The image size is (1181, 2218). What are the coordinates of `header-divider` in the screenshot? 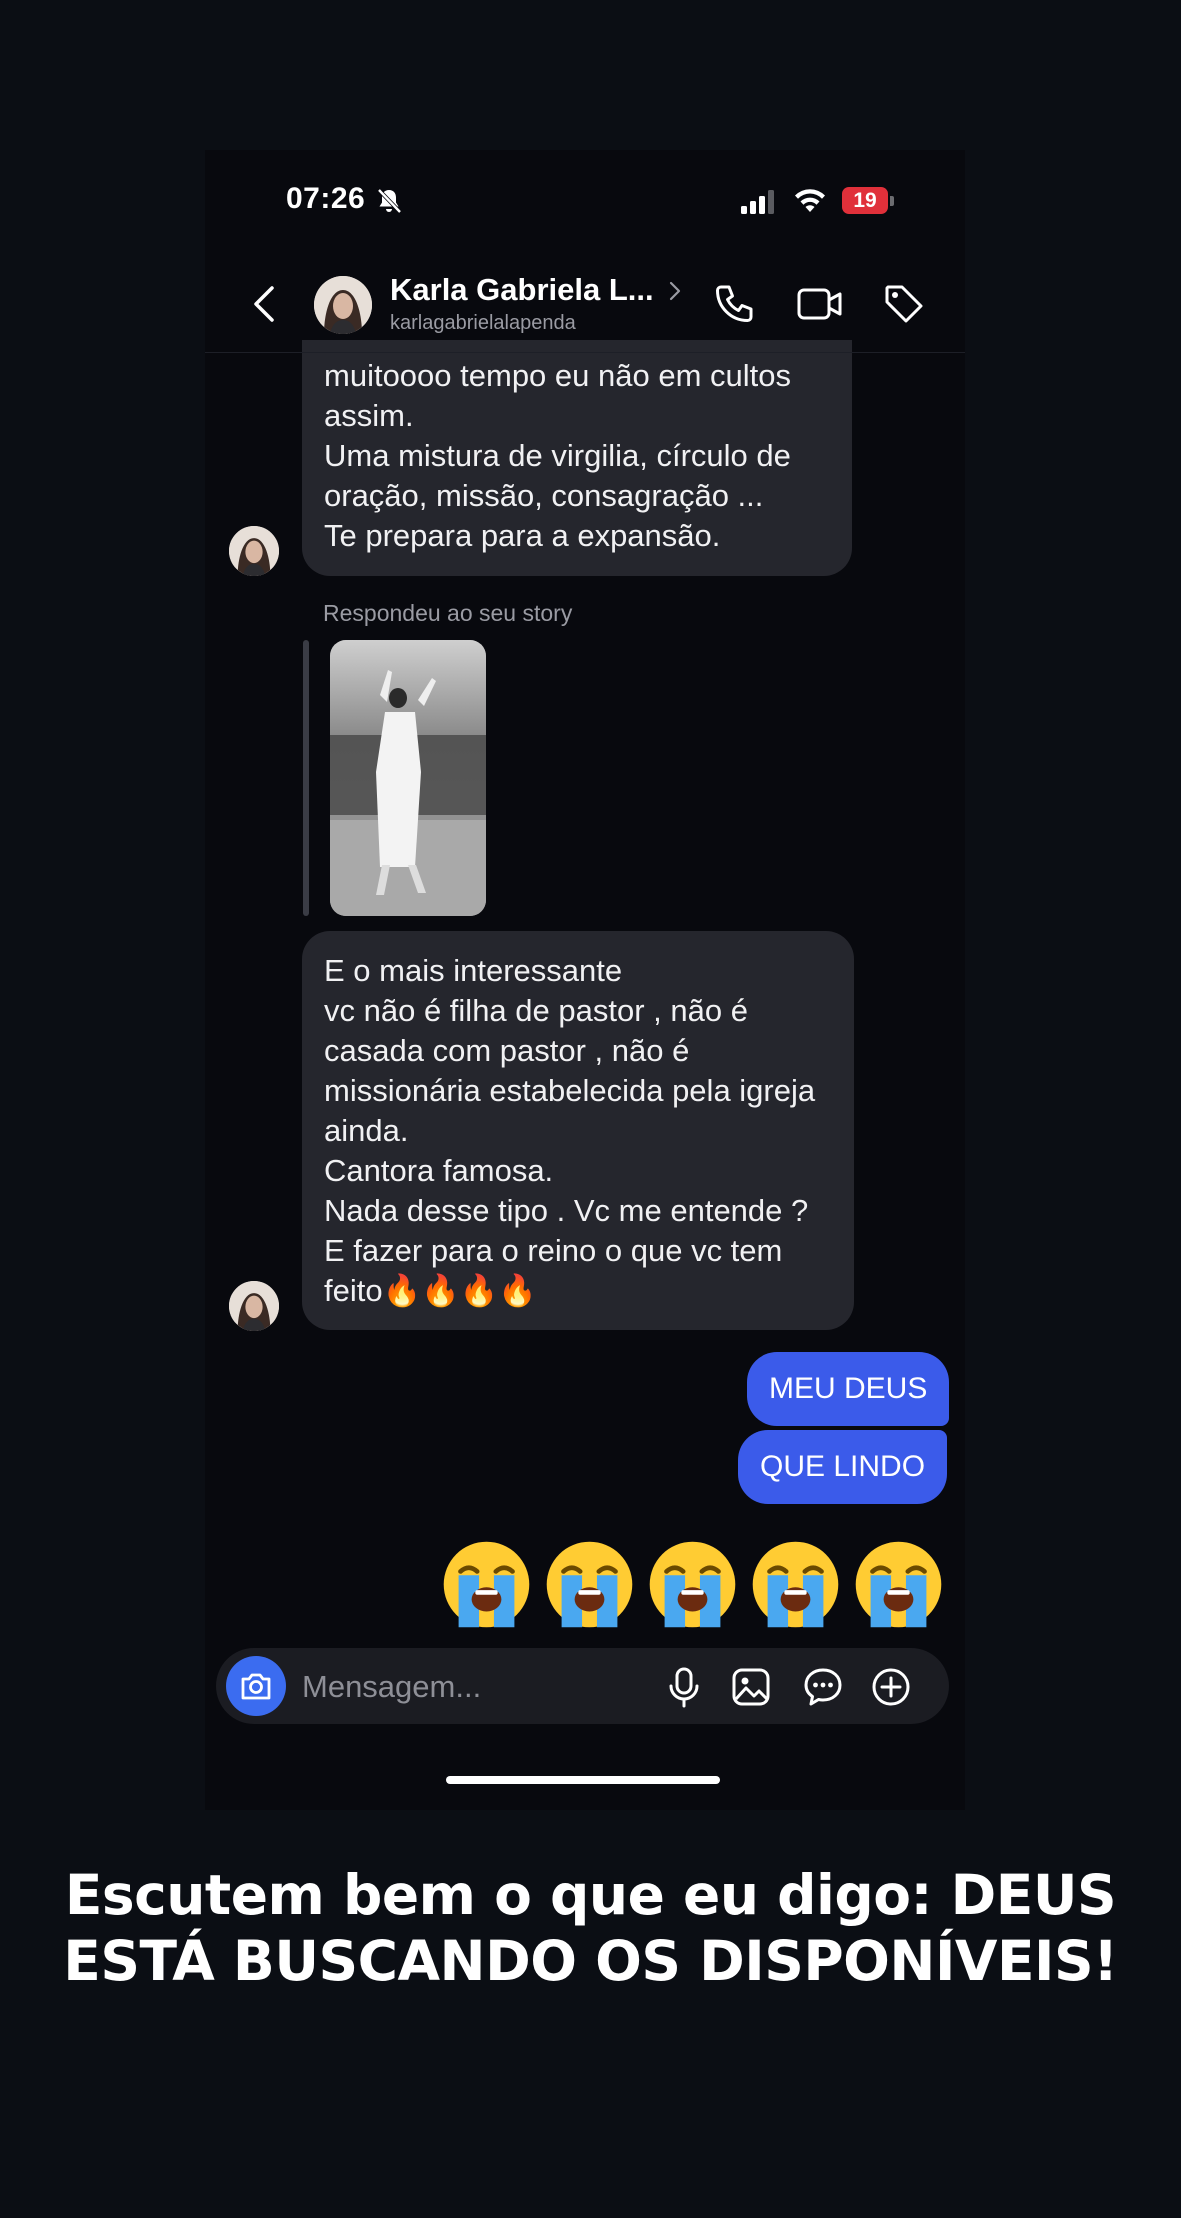 It's located at (585, 352).